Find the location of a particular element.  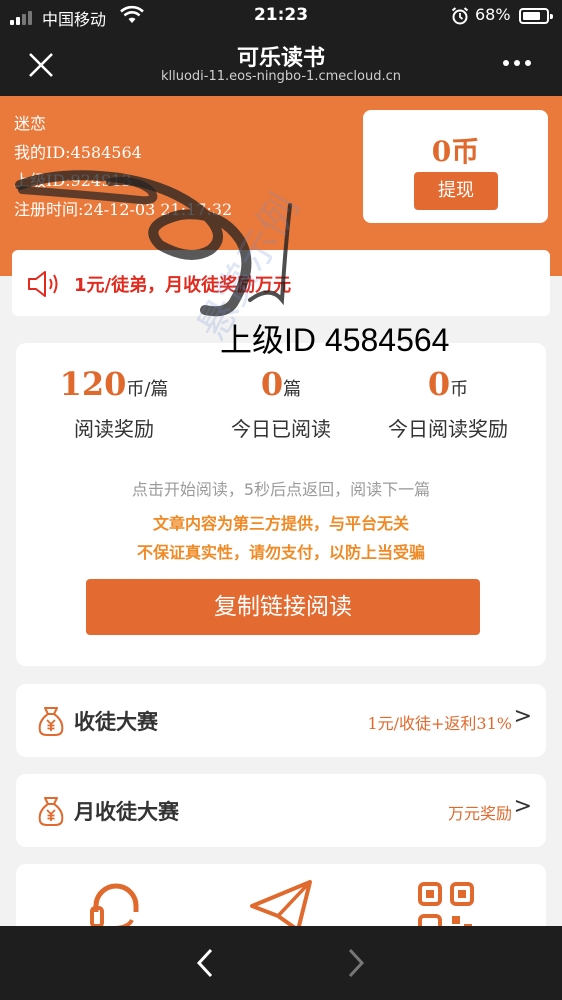

back-arrow-icon is located at coordinates (205, 963).